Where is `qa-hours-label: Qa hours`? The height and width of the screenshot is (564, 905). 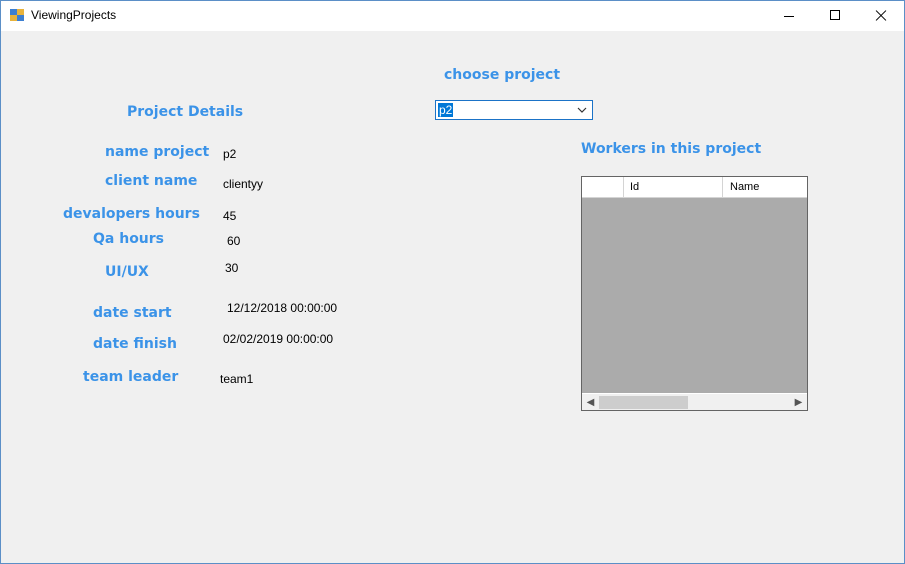
qa-hours-label: Qa hours is located at coordinates (129, 239).